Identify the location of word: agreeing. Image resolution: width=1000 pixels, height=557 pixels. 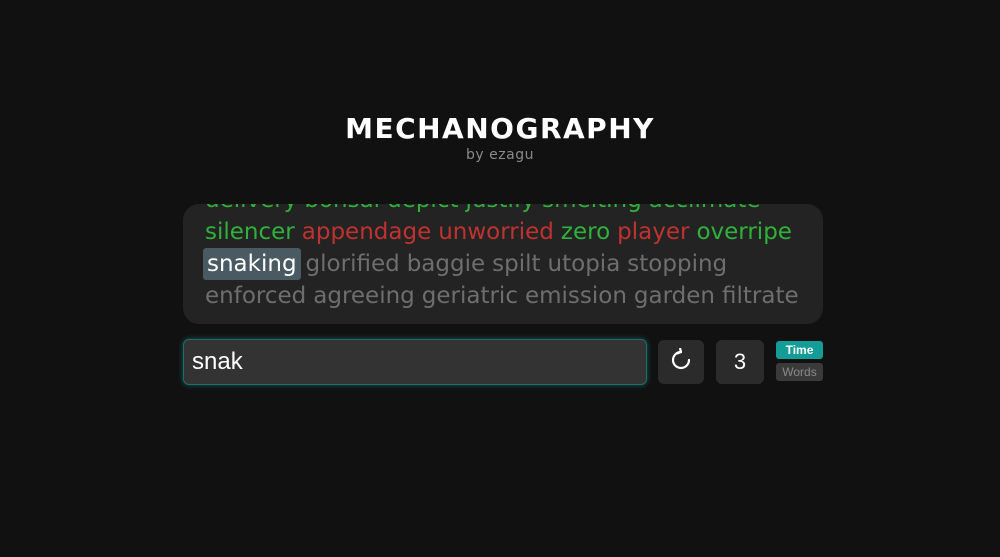
(364, 296).